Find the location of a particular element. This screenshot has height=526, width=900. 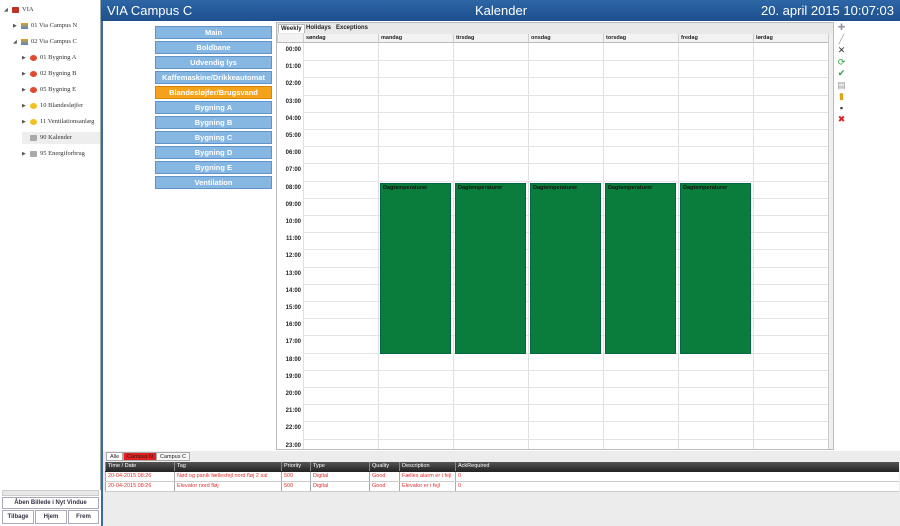

open-in-new-window-button: Åben Billede i Nyt Vindue is located at coordinates (50, 503).